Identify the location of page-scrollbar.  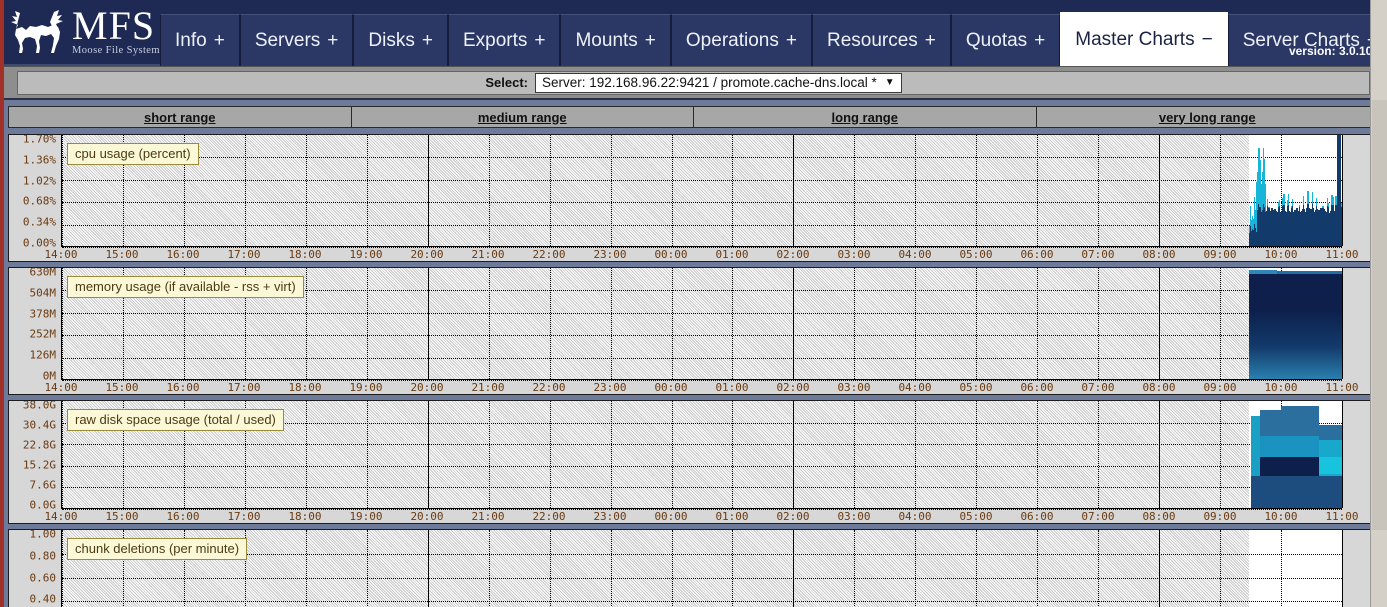
(1378, 303).